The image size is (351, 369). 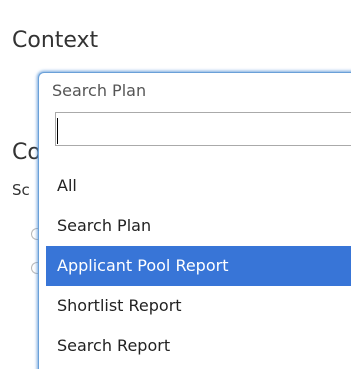 I want to click on dropdown-option-applicant-pool-report: Applicant Pool Report, so click(x=198, y=266).